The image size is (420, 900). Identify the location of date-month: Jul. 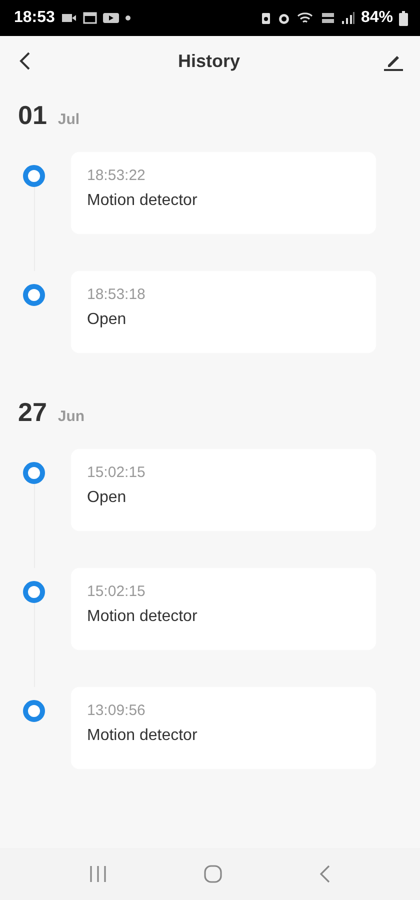
(69, 119).